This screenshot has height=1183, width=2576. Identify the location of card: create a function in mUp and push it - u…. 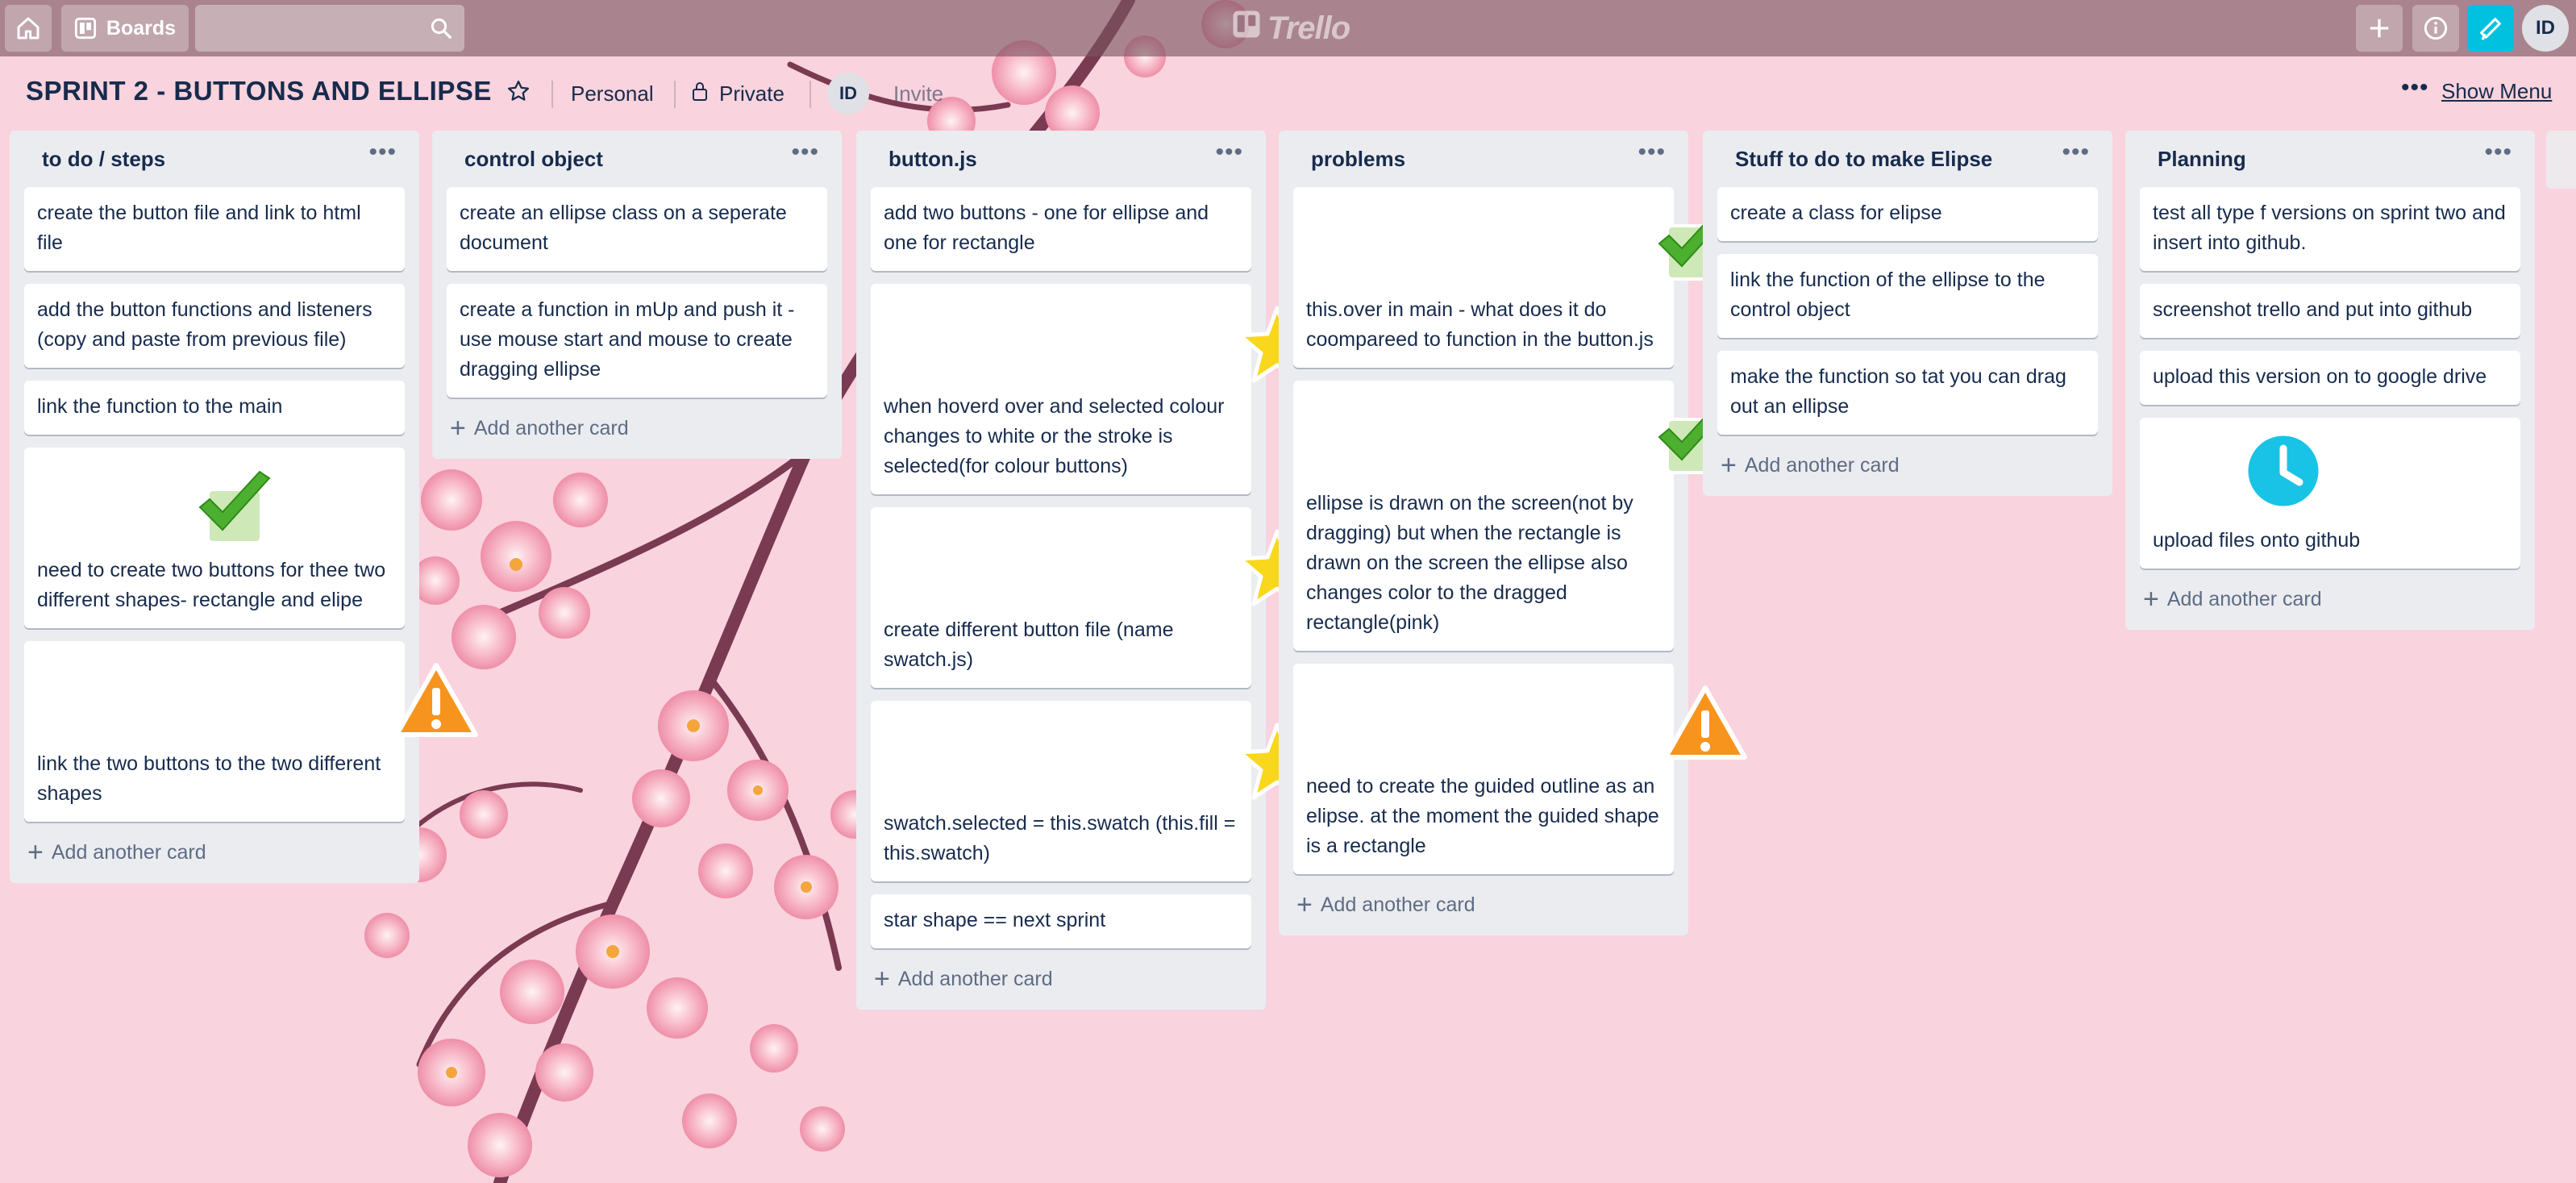
(637, 341).